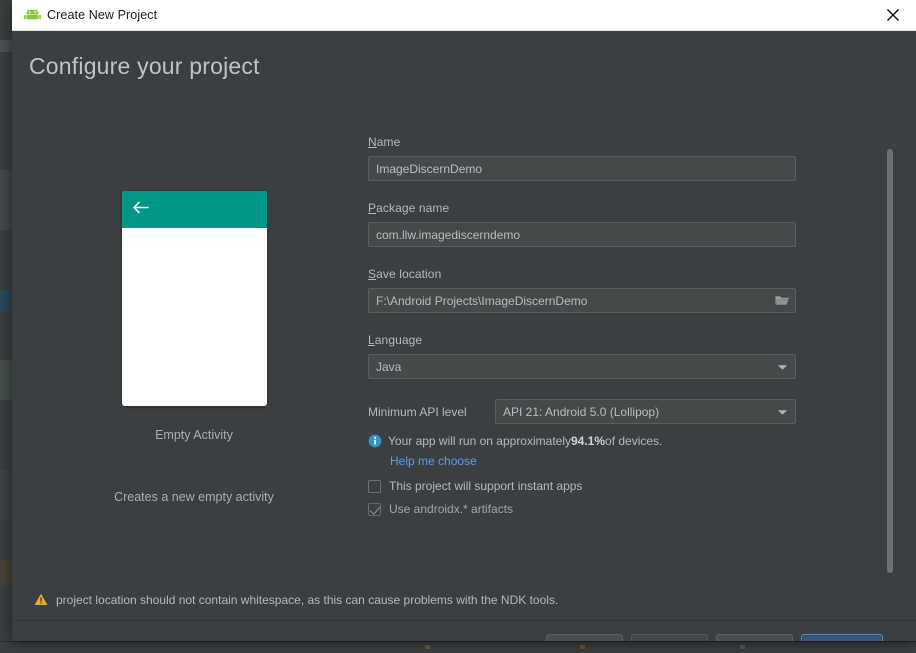  Describe the element at coordinates (486, 486) in the screenshot. I see `instant-apps-checkbox-label: This project will support instant apps` at that location.